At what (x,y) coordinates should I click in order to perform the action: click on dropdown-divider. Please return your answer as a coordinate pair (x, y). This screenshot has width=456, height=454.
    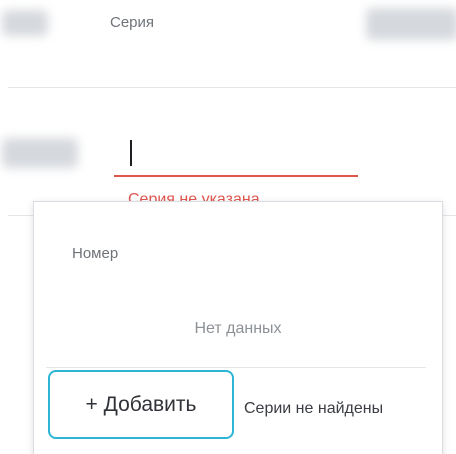
    Looking at the image, I should click on (236, 367).